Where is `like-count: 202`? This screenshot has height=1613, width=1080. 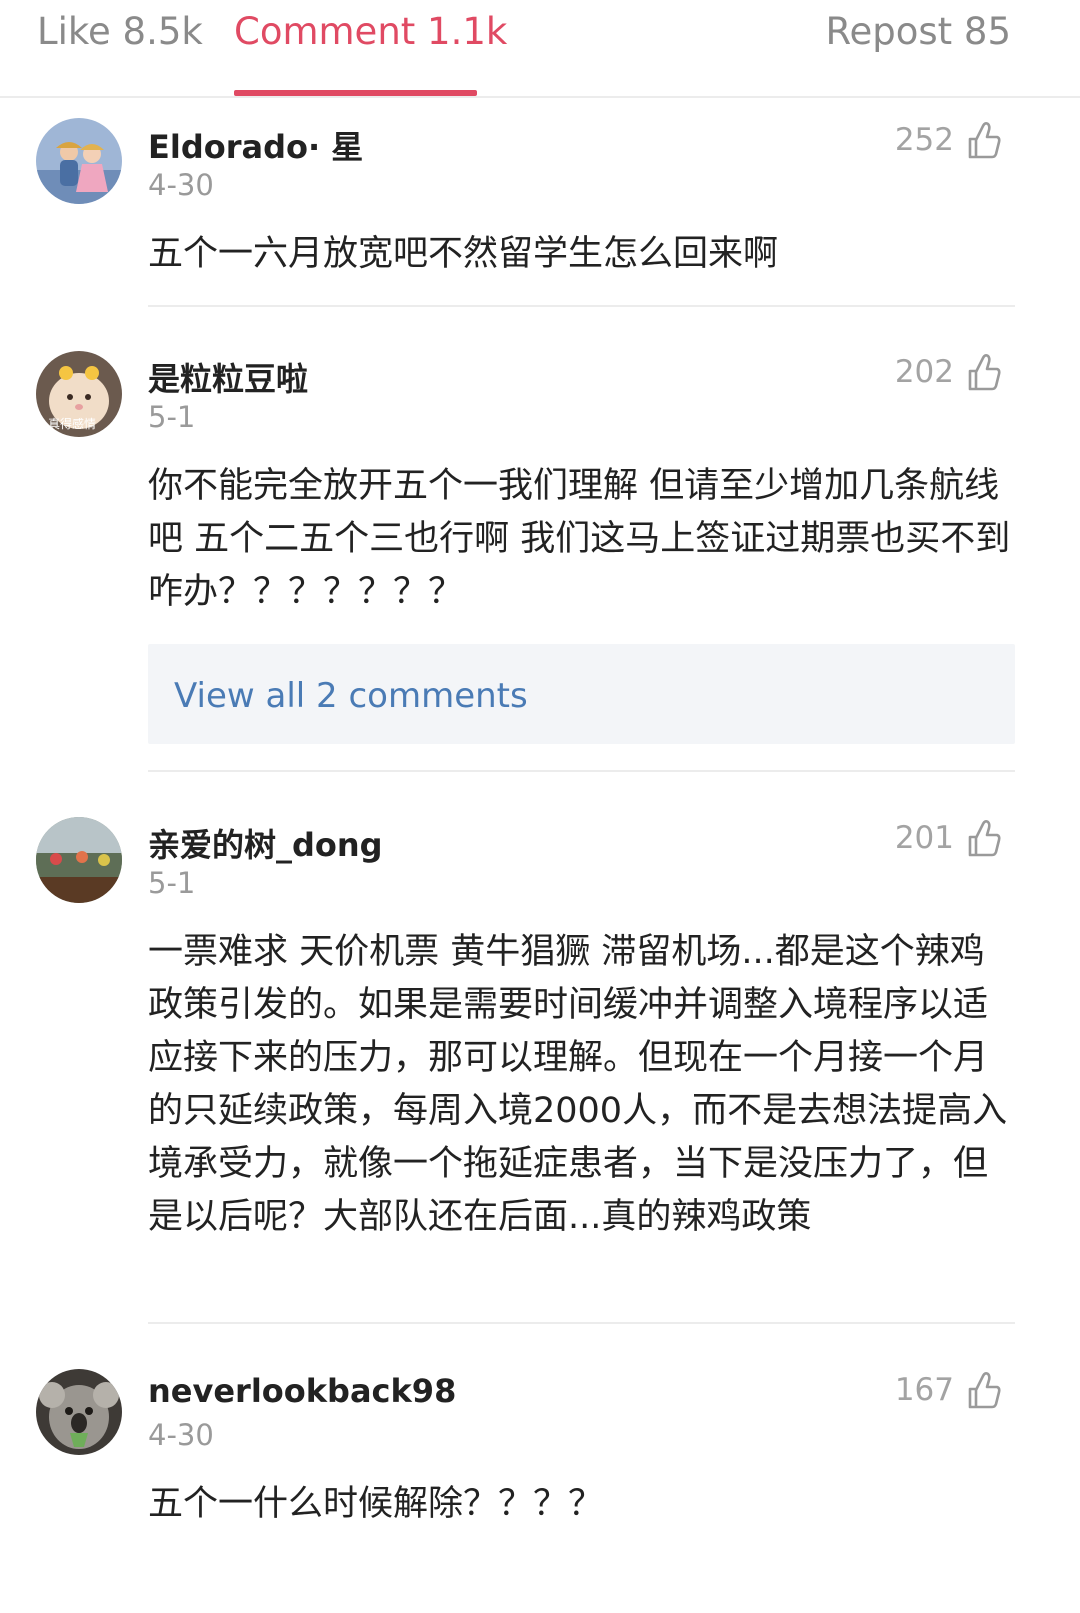
like-count: 202 is located at coordinates (924, 372).